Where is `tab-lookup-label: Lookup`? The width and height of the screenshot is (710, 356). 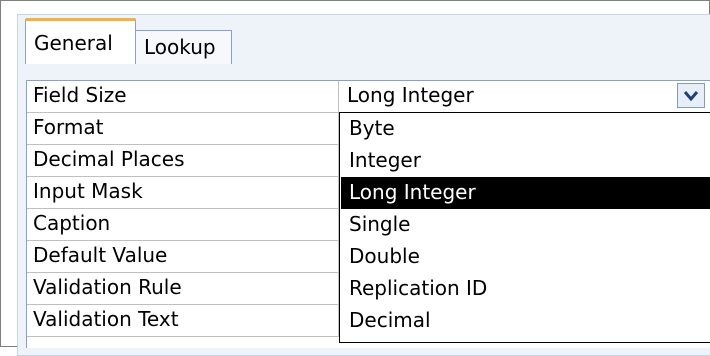
tab-lookup-label: Lookup is located at coordinates (180, 47).